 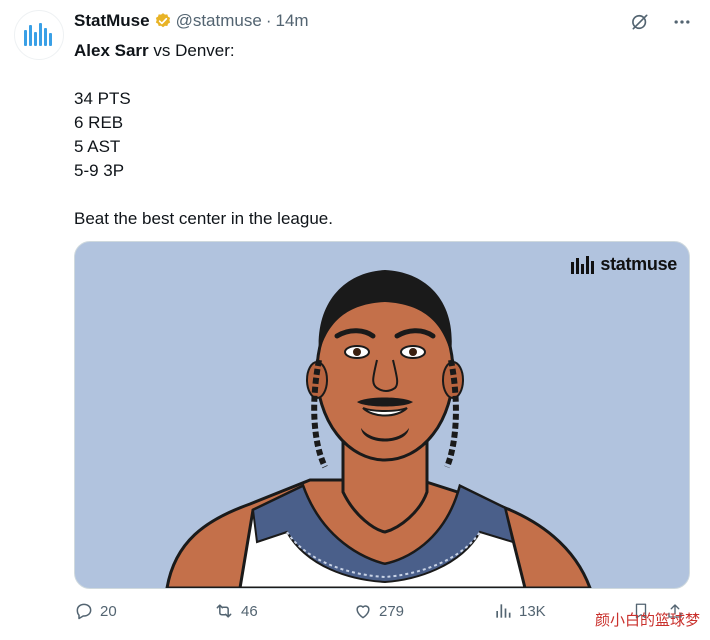 What do you see at coordinates (392, 611) in the screenshot?
I see `like-count: 279` at bounding box center [392, 611].